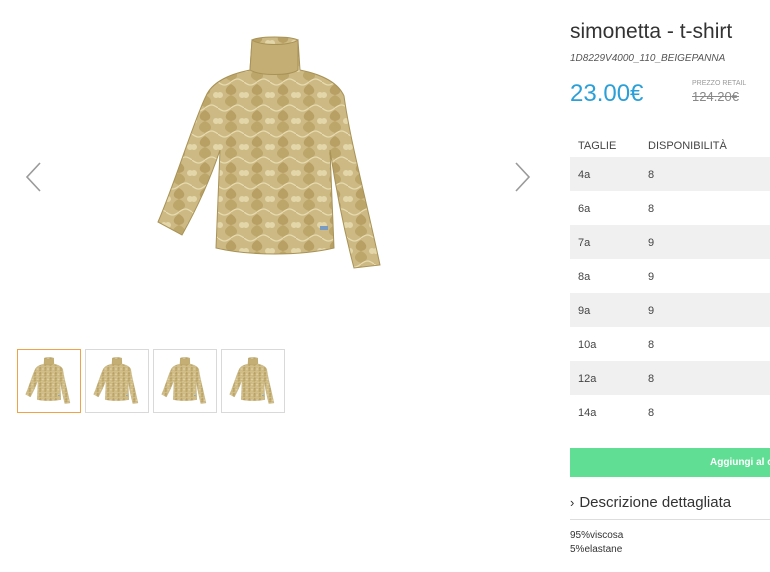  I want to click on description-toggle: › Descrizione dettagliata, so click(650, 502).